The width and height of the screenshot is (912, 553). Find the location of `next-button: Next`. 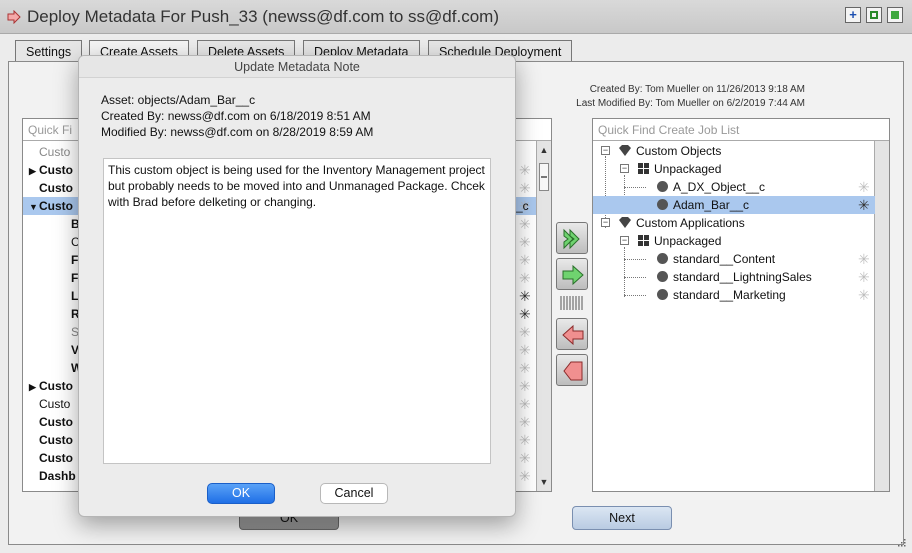

next-button: Next is located at coordinates (622, 518).